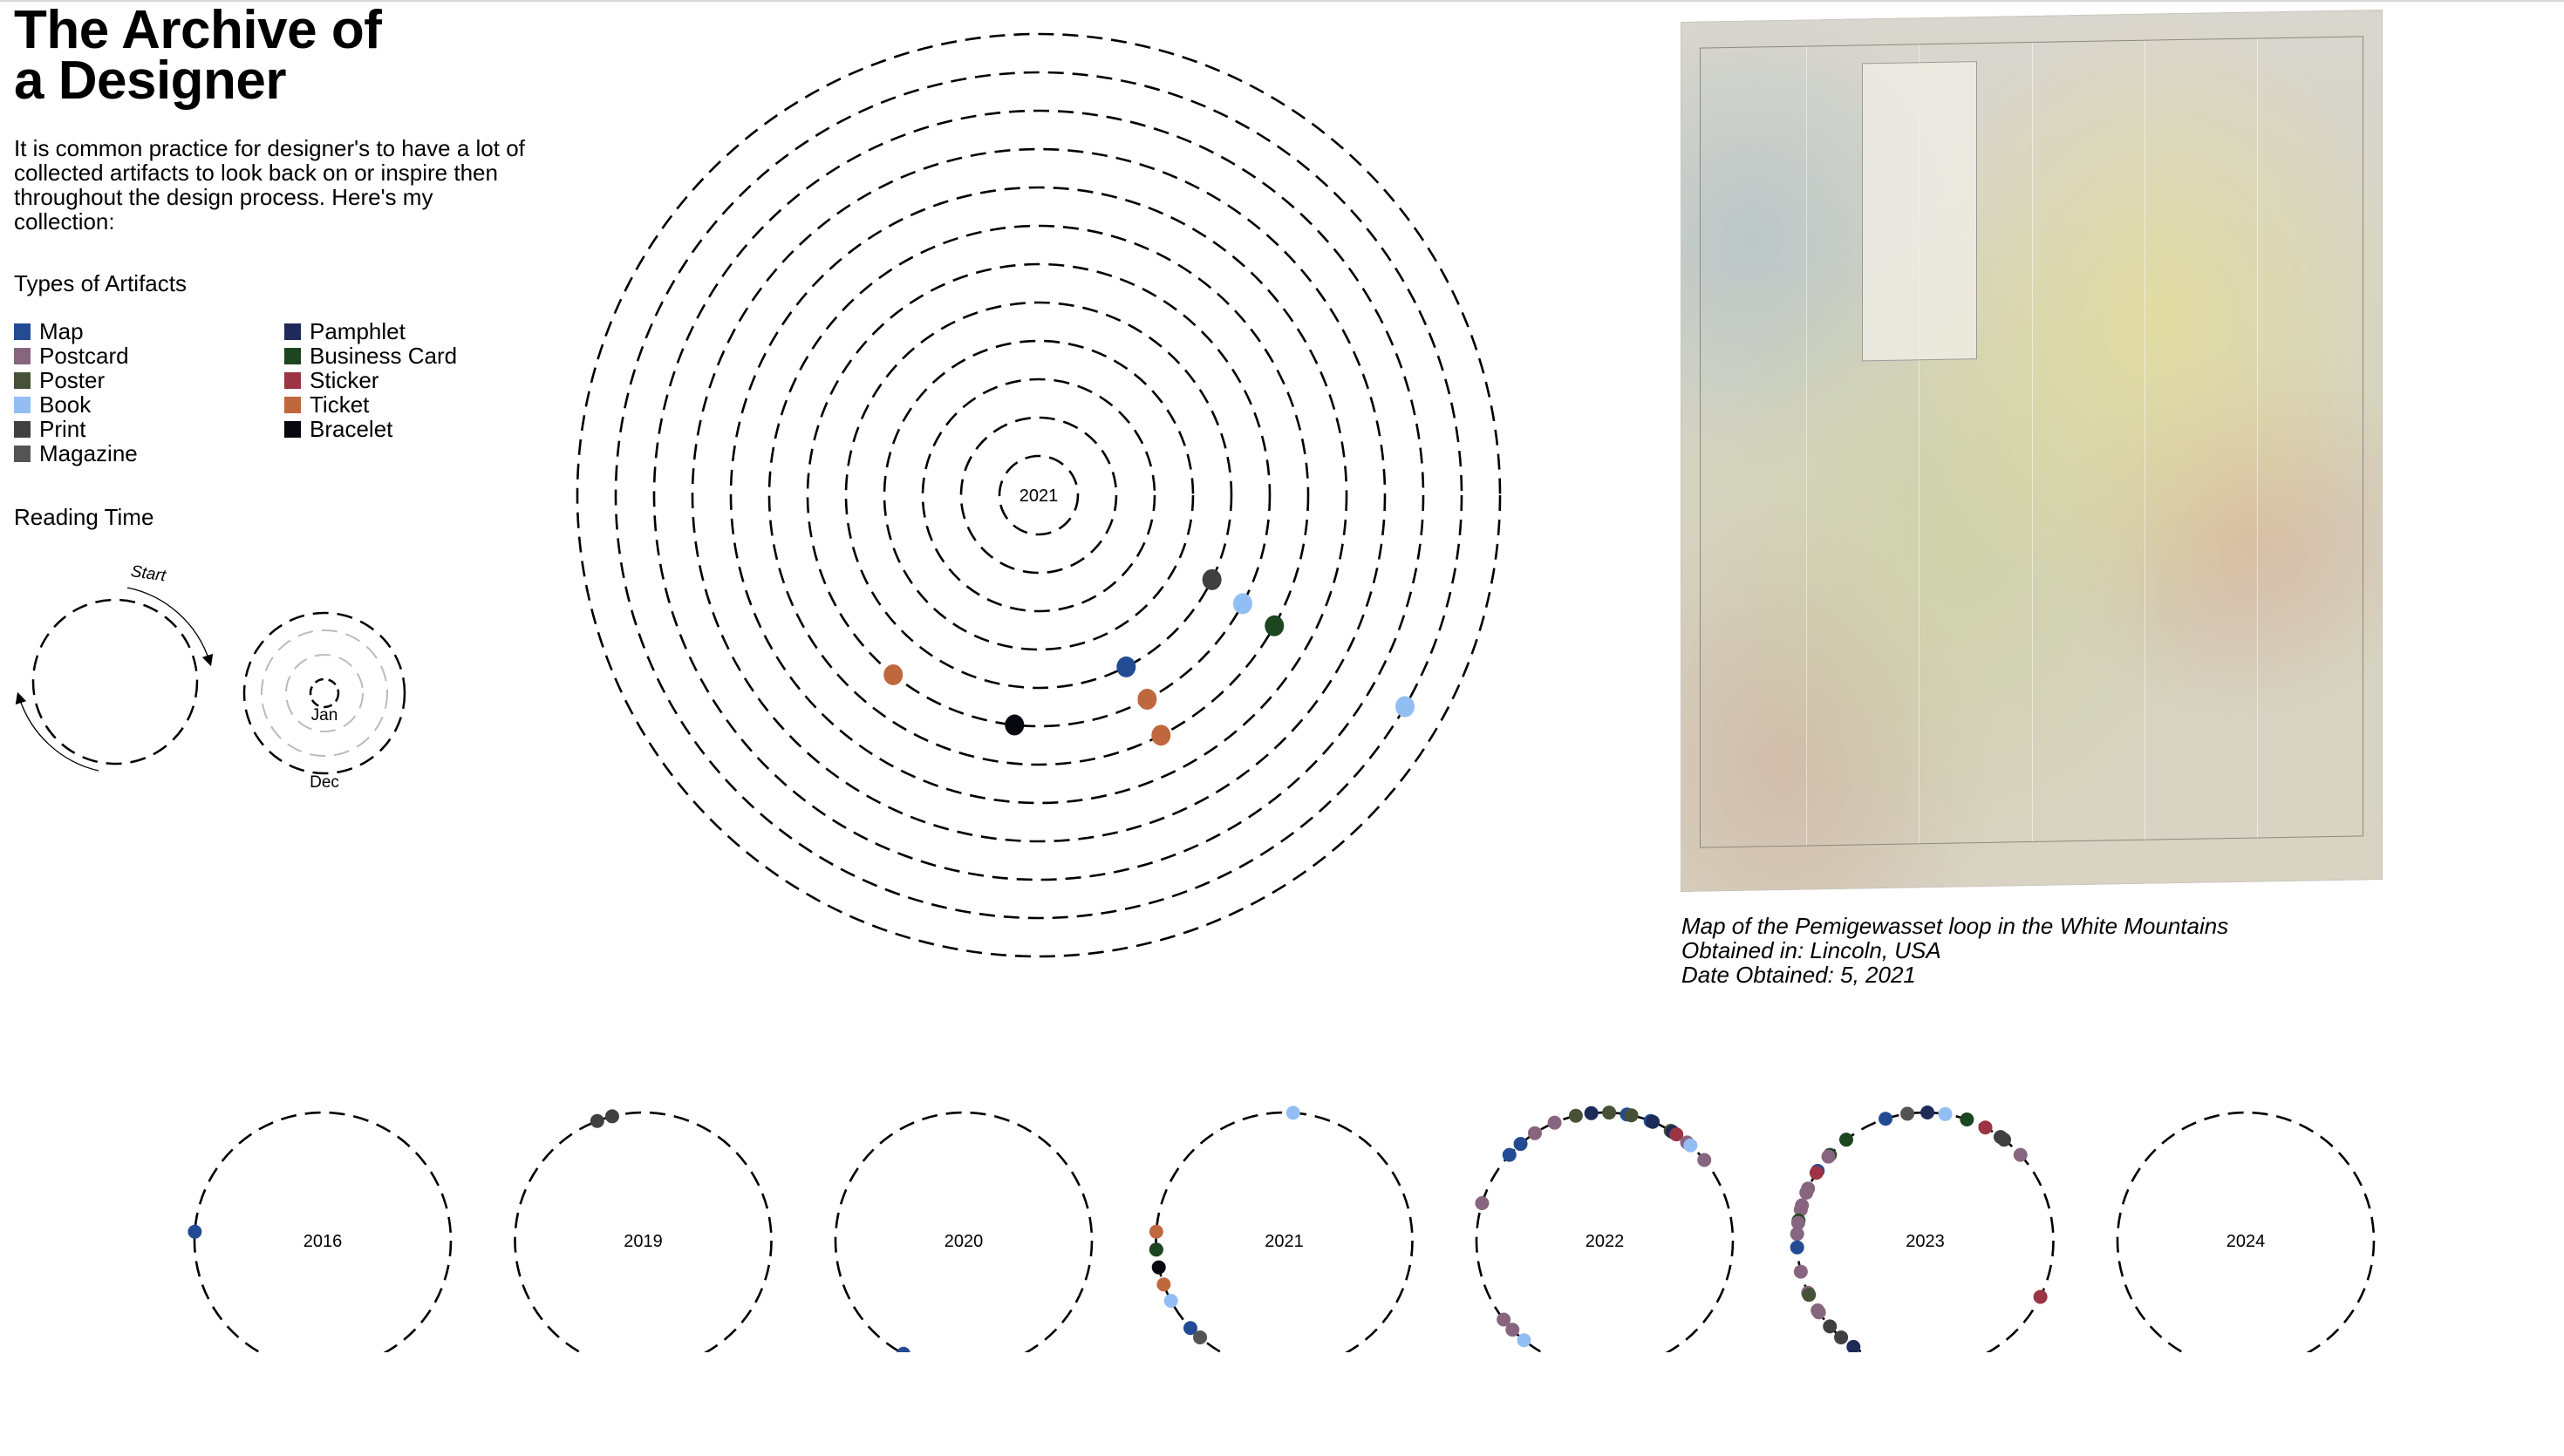 This screenshot has height=1456, width=2564. What do you see at coordinates (1919, 211) in the screenshot?
I see `map-legend-box` at bounding box center [1919, 211].